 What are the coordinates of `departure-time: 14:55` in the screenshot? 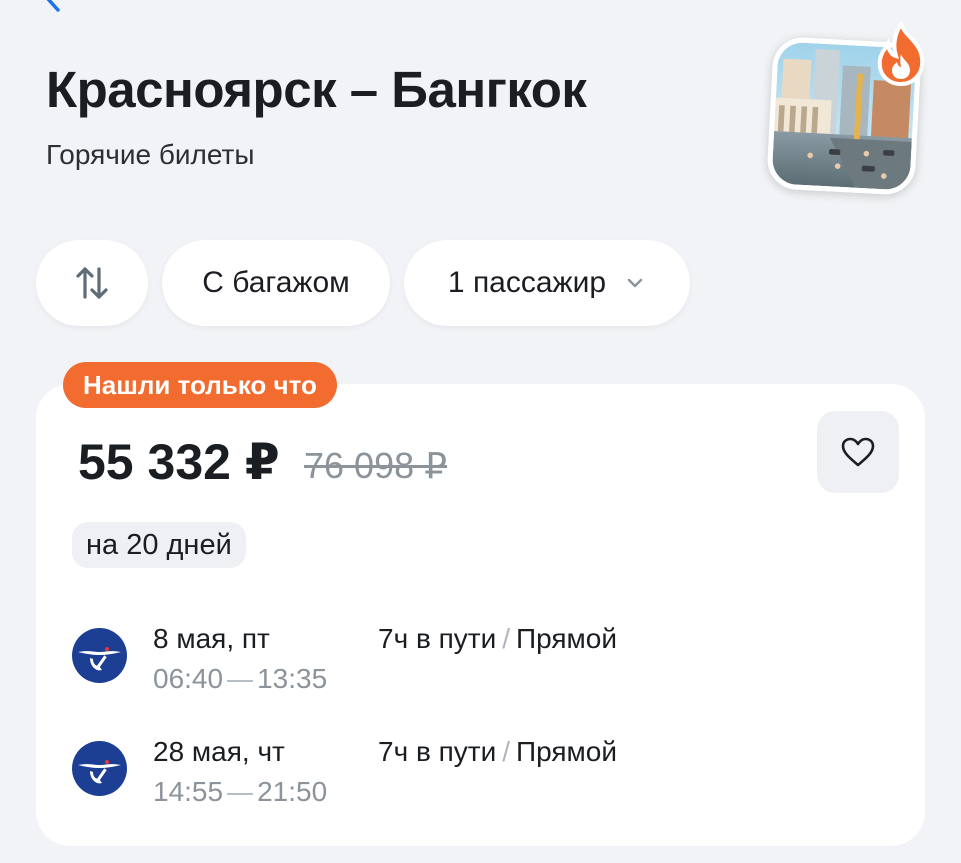 It's located at (188, 791).